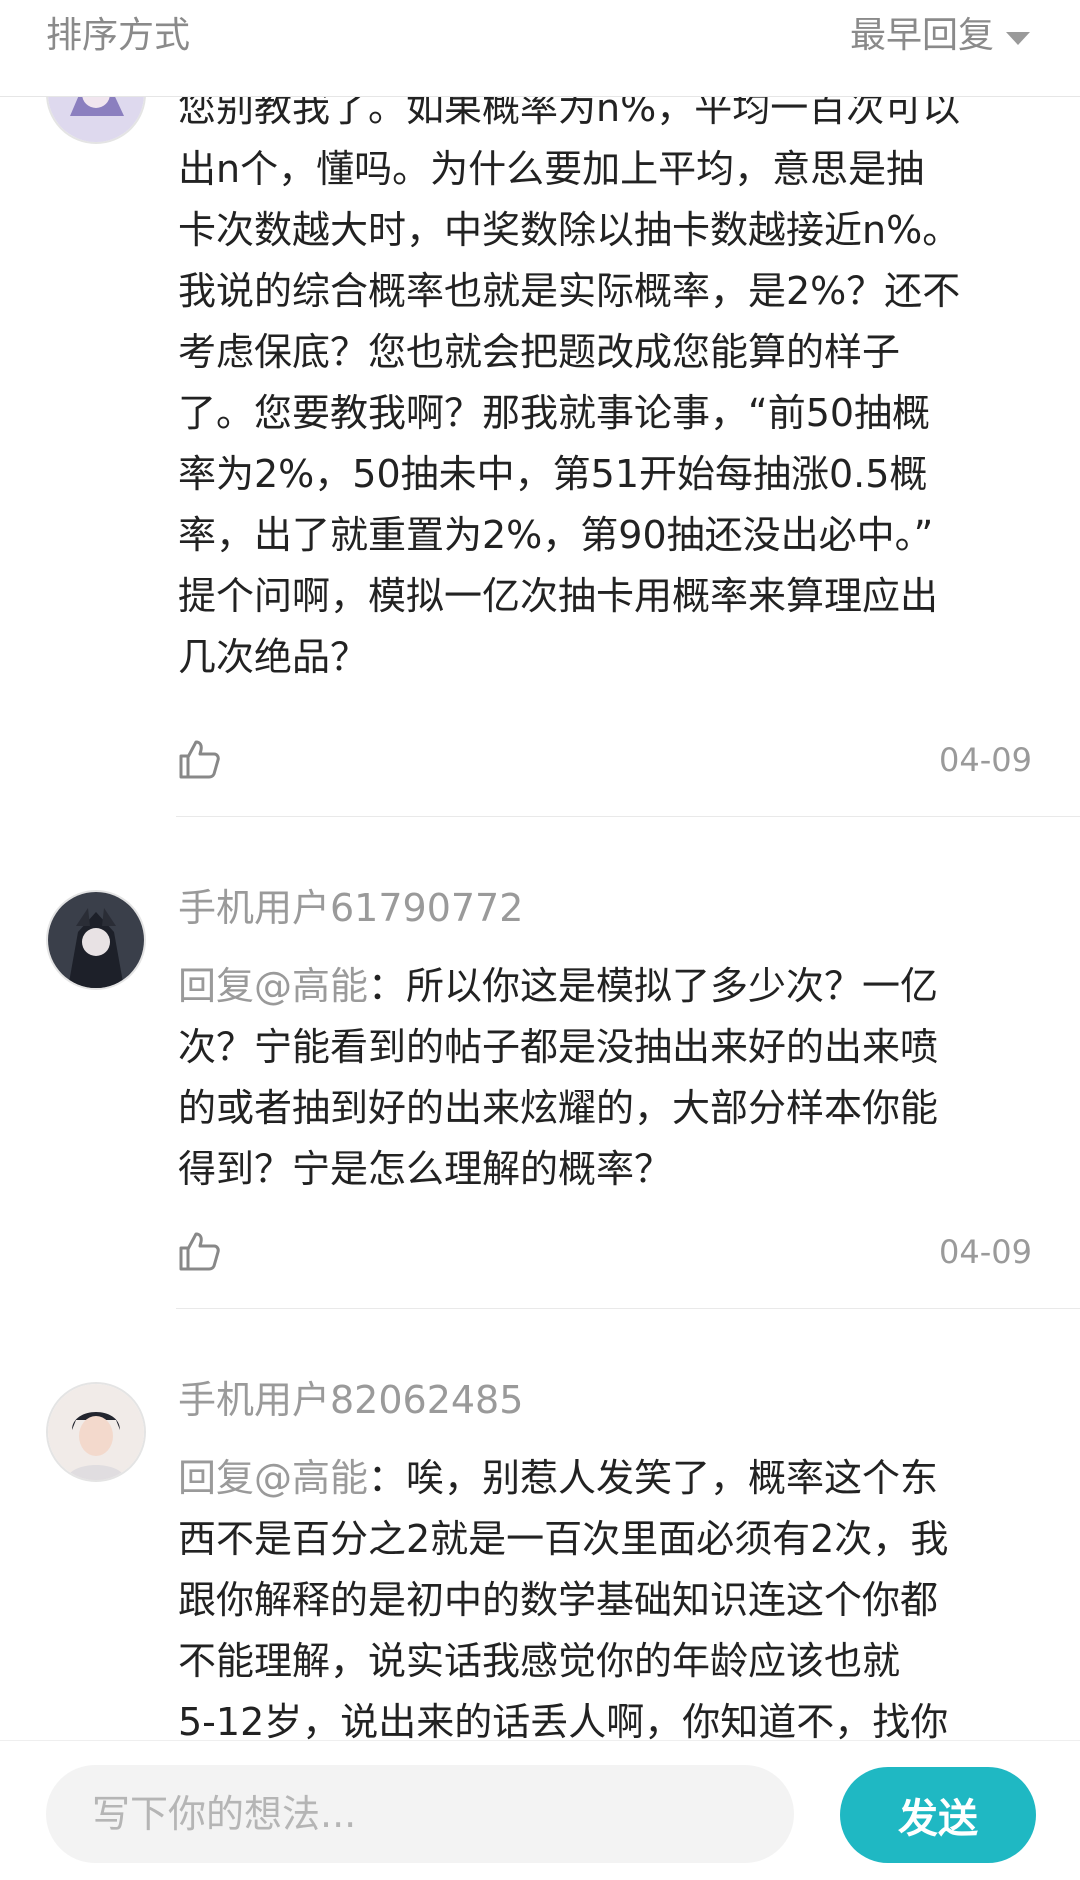 Image resolution: width=1080 pixels, height=1880 pixels. What do you see at coordinates (1018, 38) in the screenshot?
I see `caret-down-icon` at bounding box center [1018, 38].